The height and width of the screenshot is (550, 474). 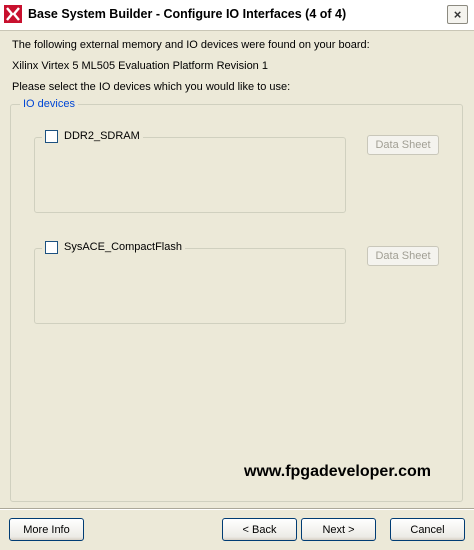 I want to click on more-info-button: More Info, so click(x=46, y=529).